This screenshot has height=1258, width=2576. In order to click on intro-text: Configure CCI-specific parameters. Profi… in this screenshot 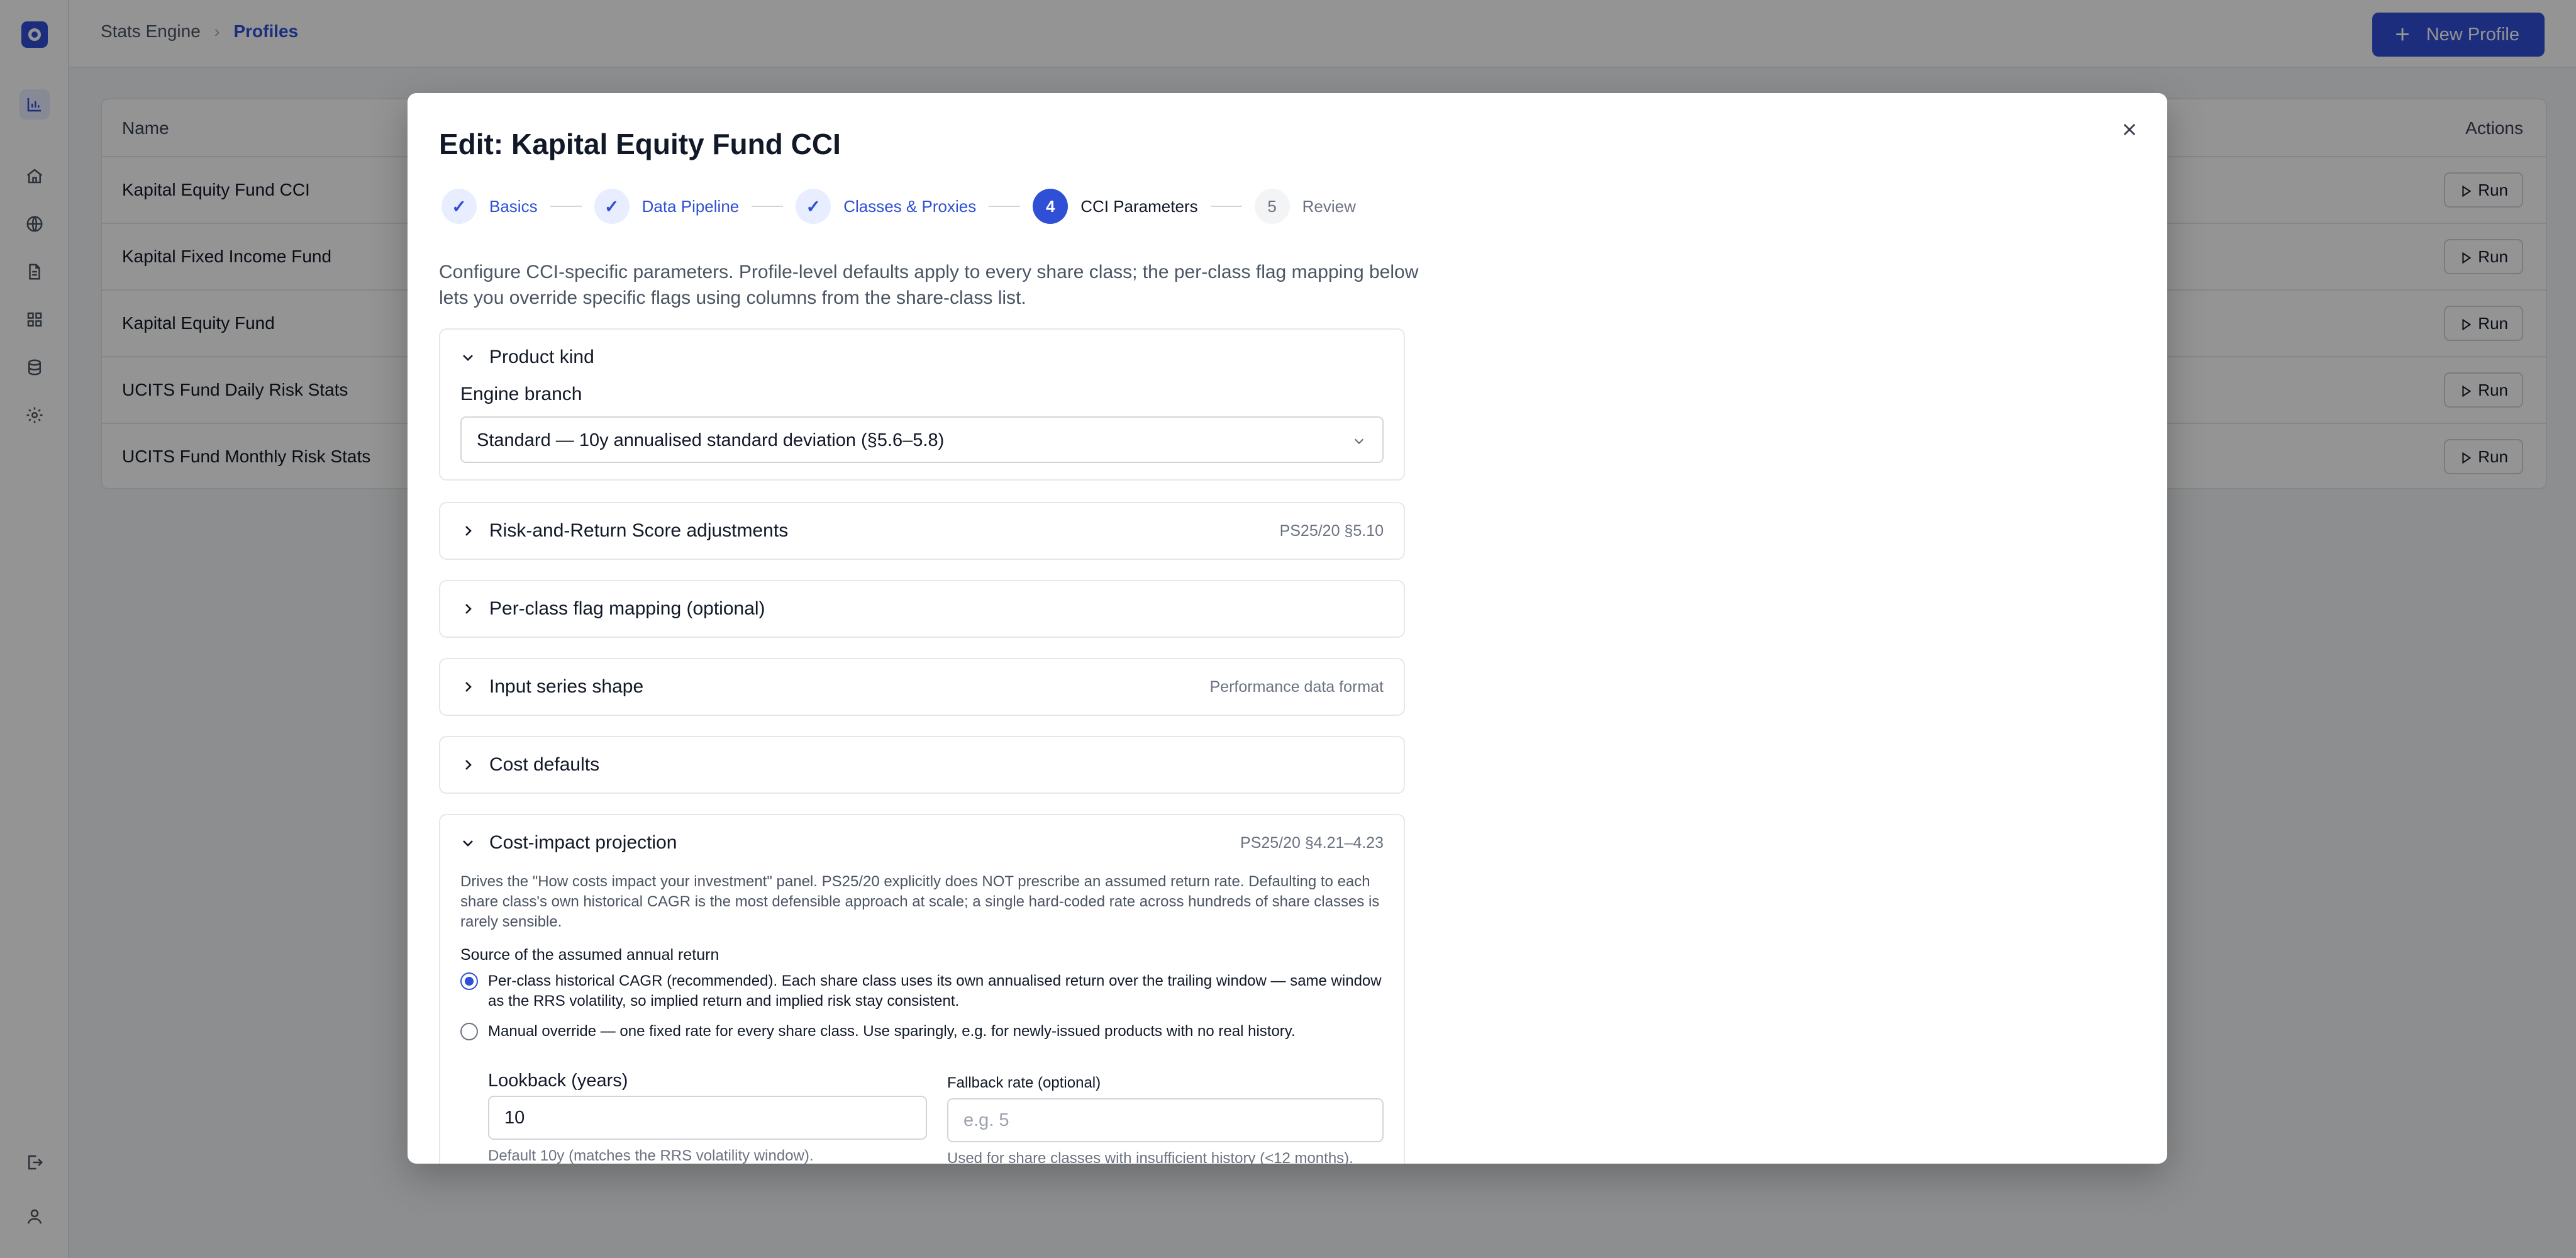, I will do `click(929, 285)`.